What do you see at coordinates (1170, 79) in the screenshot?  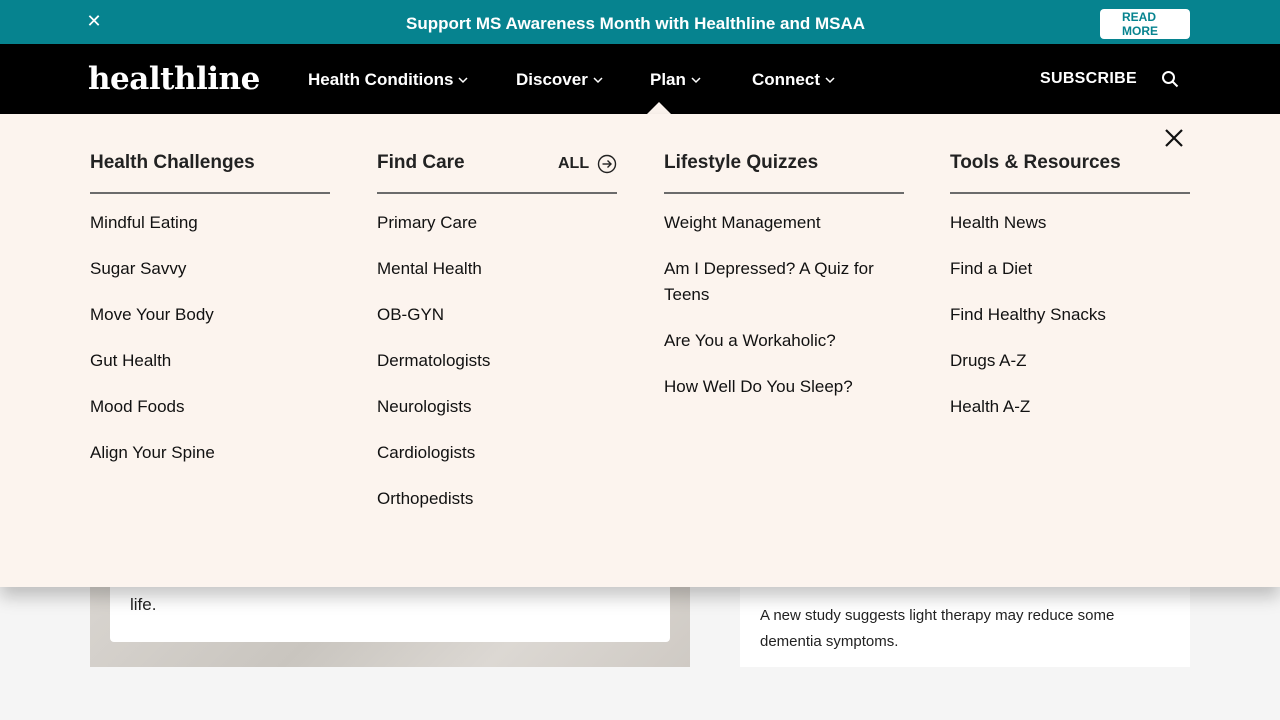 I see `search-icon` at bounding box center [1170, 79].